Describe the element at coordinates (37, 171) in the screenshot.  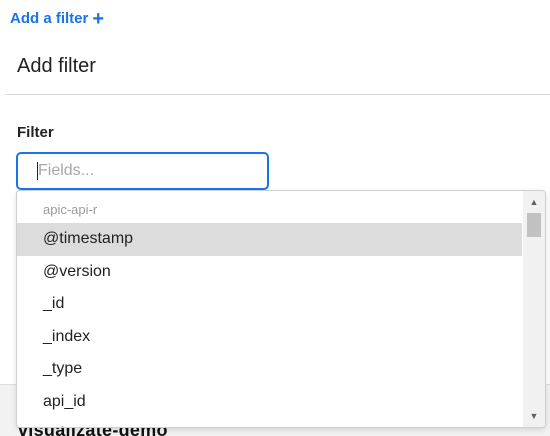
I see `text-cursor` at that location.